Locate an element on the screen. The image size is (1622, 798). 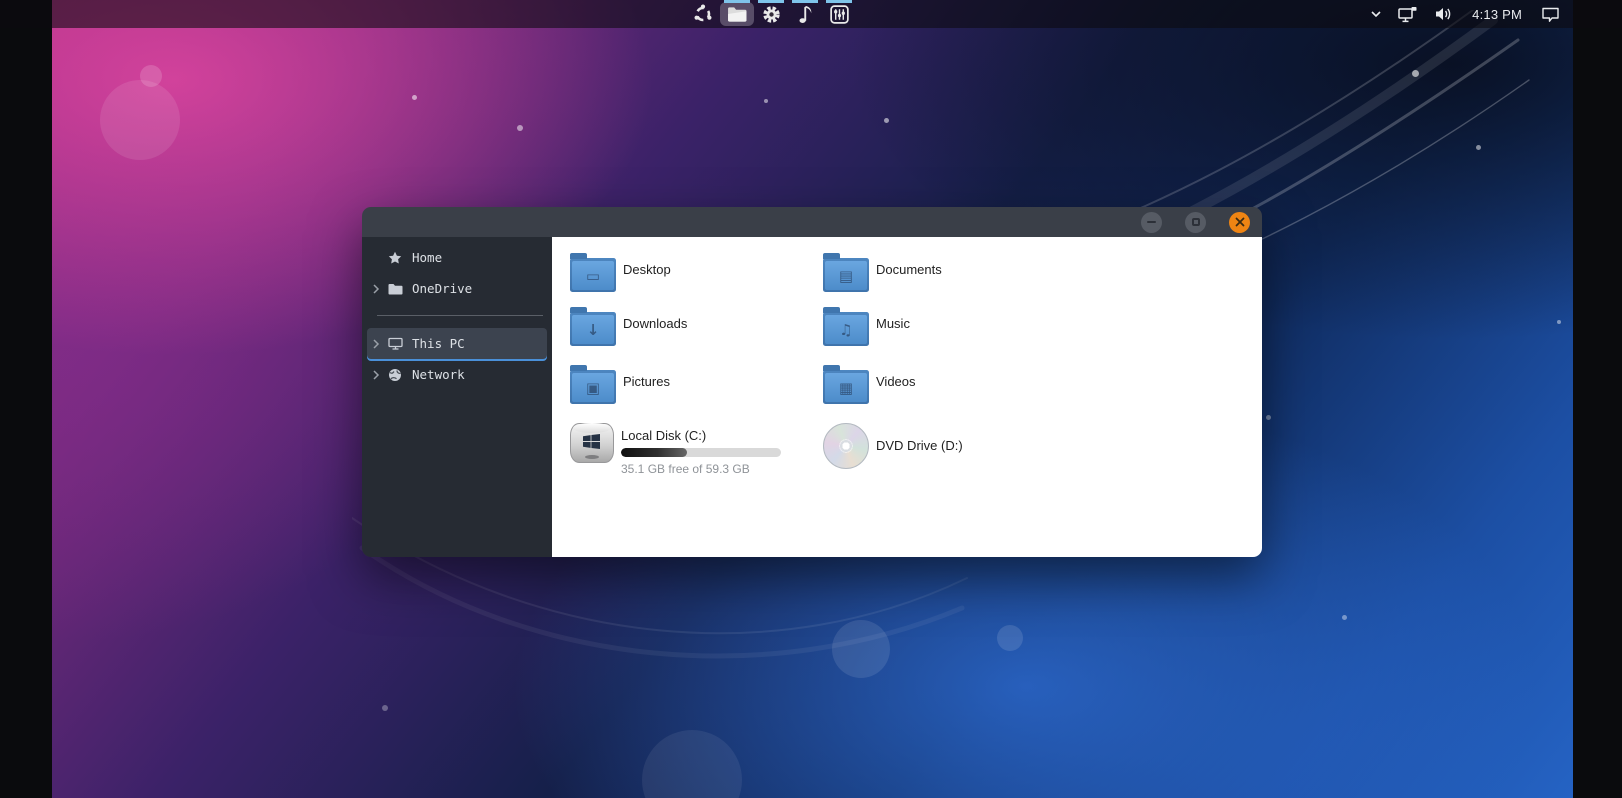
maximize-icon is located at coordinates (1195, 222).